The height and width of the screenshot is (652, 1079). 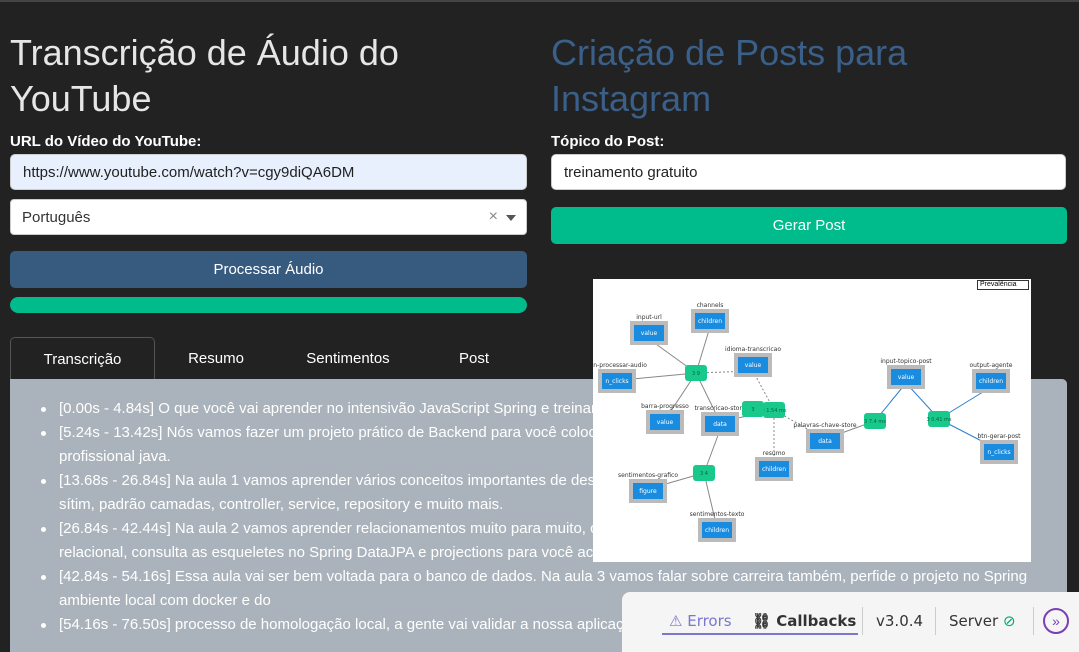 I want to click on collapse-devtools-icon: », so click(x=1056, y=621).